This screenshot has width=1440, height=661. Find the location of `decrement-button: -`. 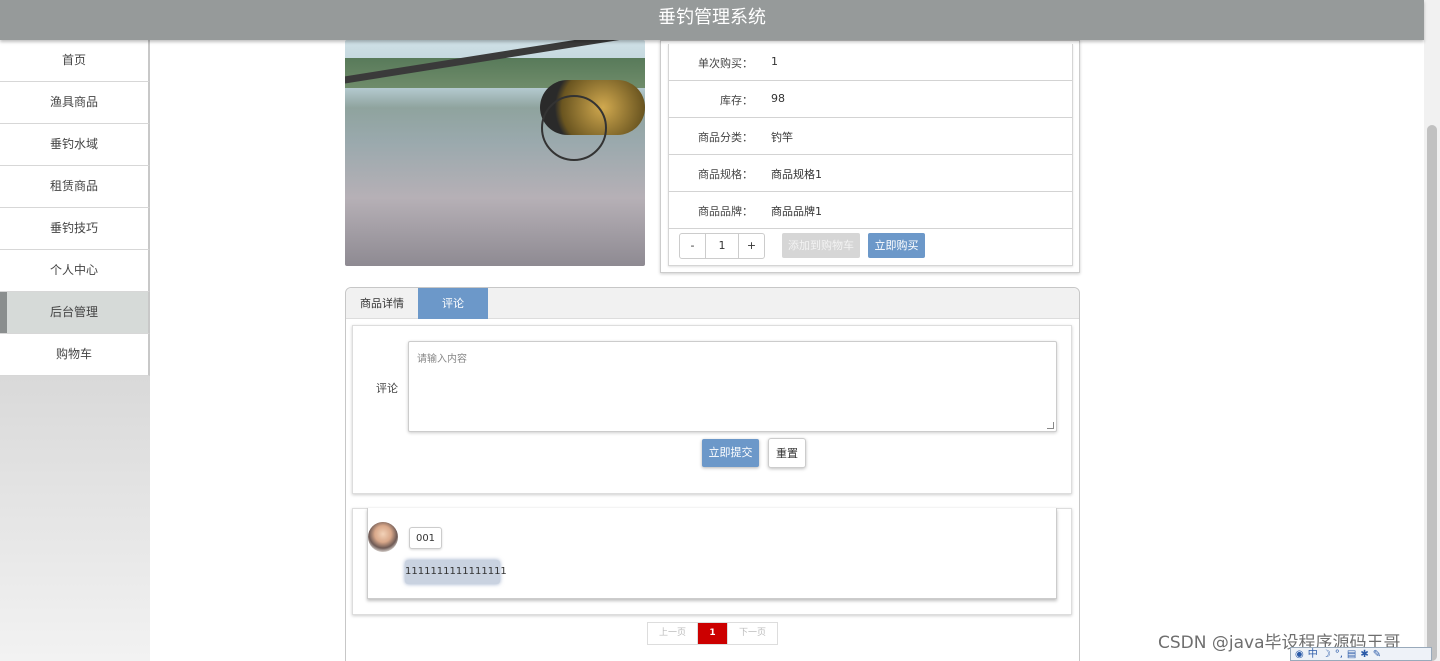

decrement-button: - is located at coordinates (692, 246).